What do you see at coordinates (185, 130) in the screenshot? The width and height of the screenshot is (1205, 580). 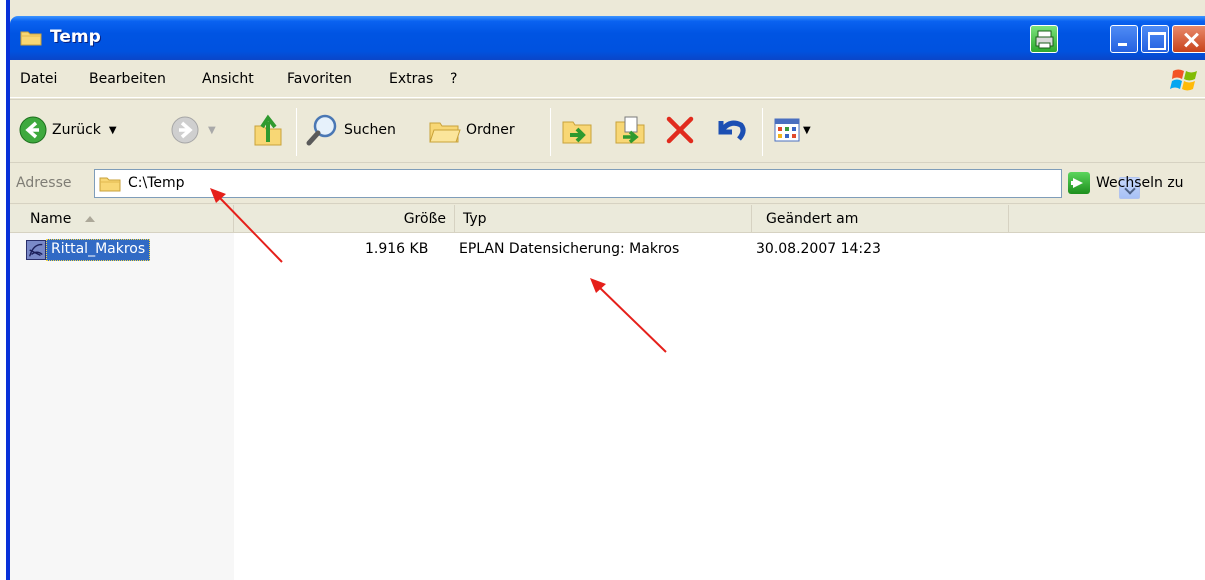 I see `forward-arrow-icon` at bounding box center [185, 130].